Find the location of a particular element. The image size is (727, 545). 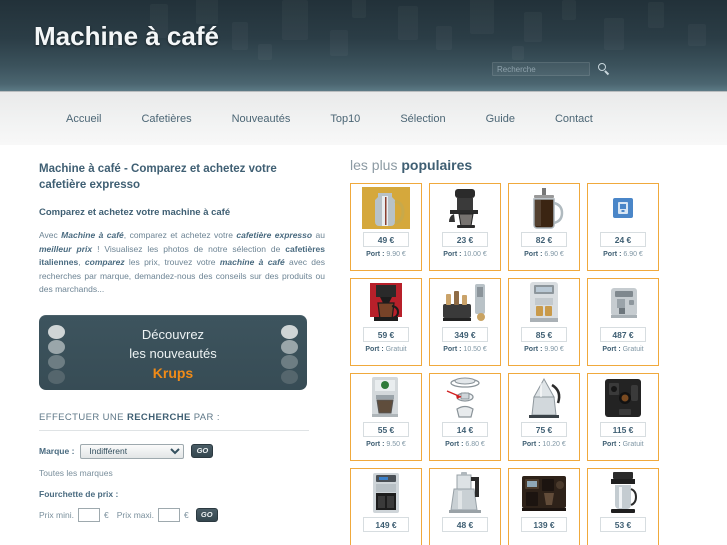

product-card: 24 € Port : 6.90 € is located at coordinates (623, 227).